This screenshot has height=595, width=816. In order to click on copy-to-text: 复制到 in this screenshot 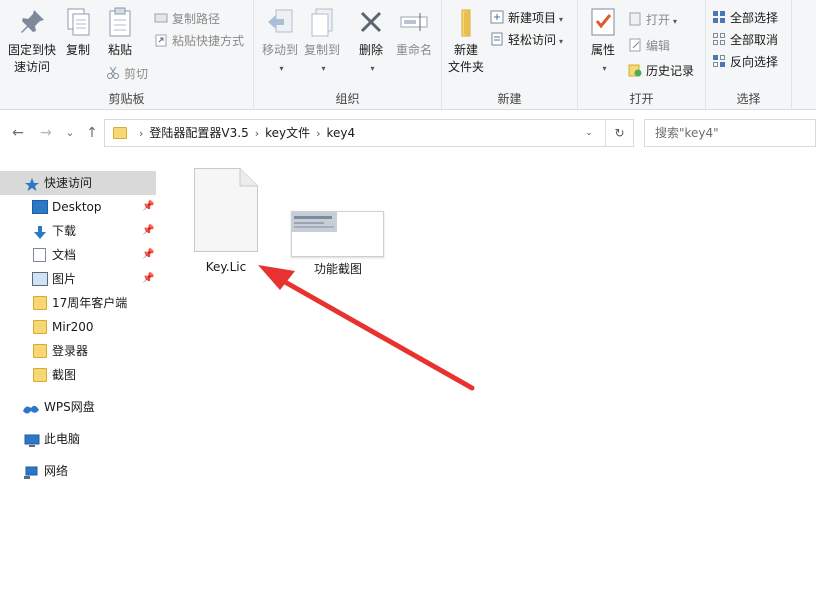, I will do `click(321, 50)`.